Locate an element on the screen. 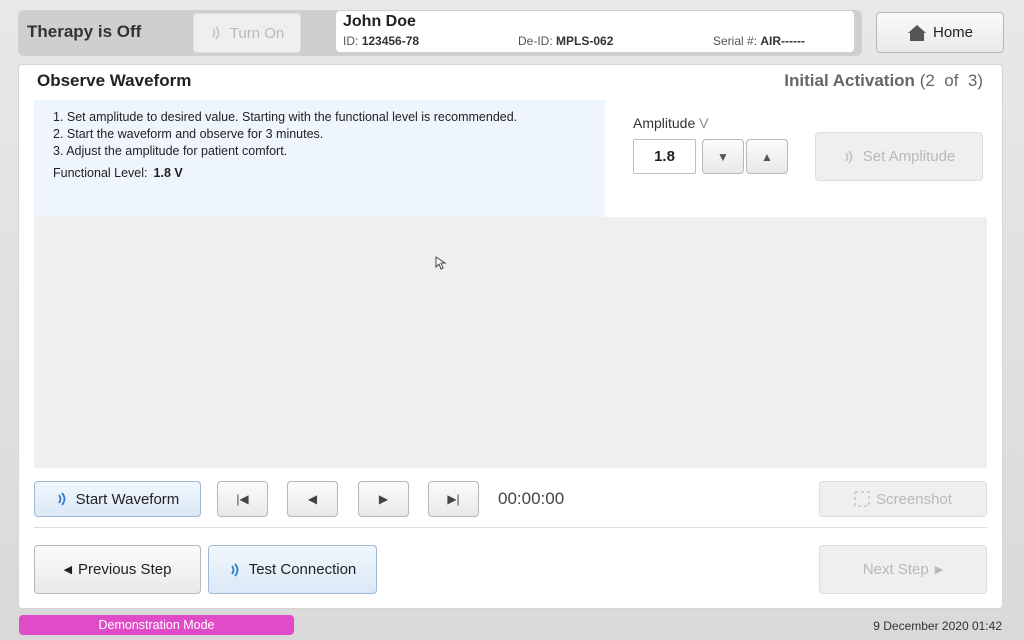  start-waveform-button: Start Waveform is located at coordinates (117, 499).